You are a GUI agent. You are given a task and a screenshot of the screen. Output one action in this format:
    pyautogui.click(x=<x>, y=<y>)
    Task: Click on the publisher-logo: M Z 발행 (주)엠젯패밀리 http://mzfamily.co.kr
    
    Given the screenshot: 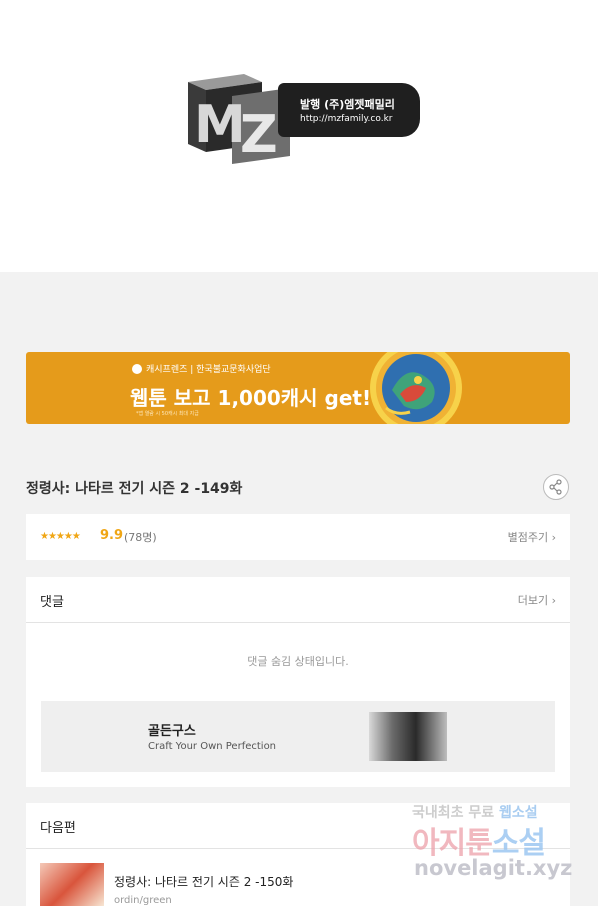 What is the action you would take?
    pyautogui.click(x=303, y=118)
    